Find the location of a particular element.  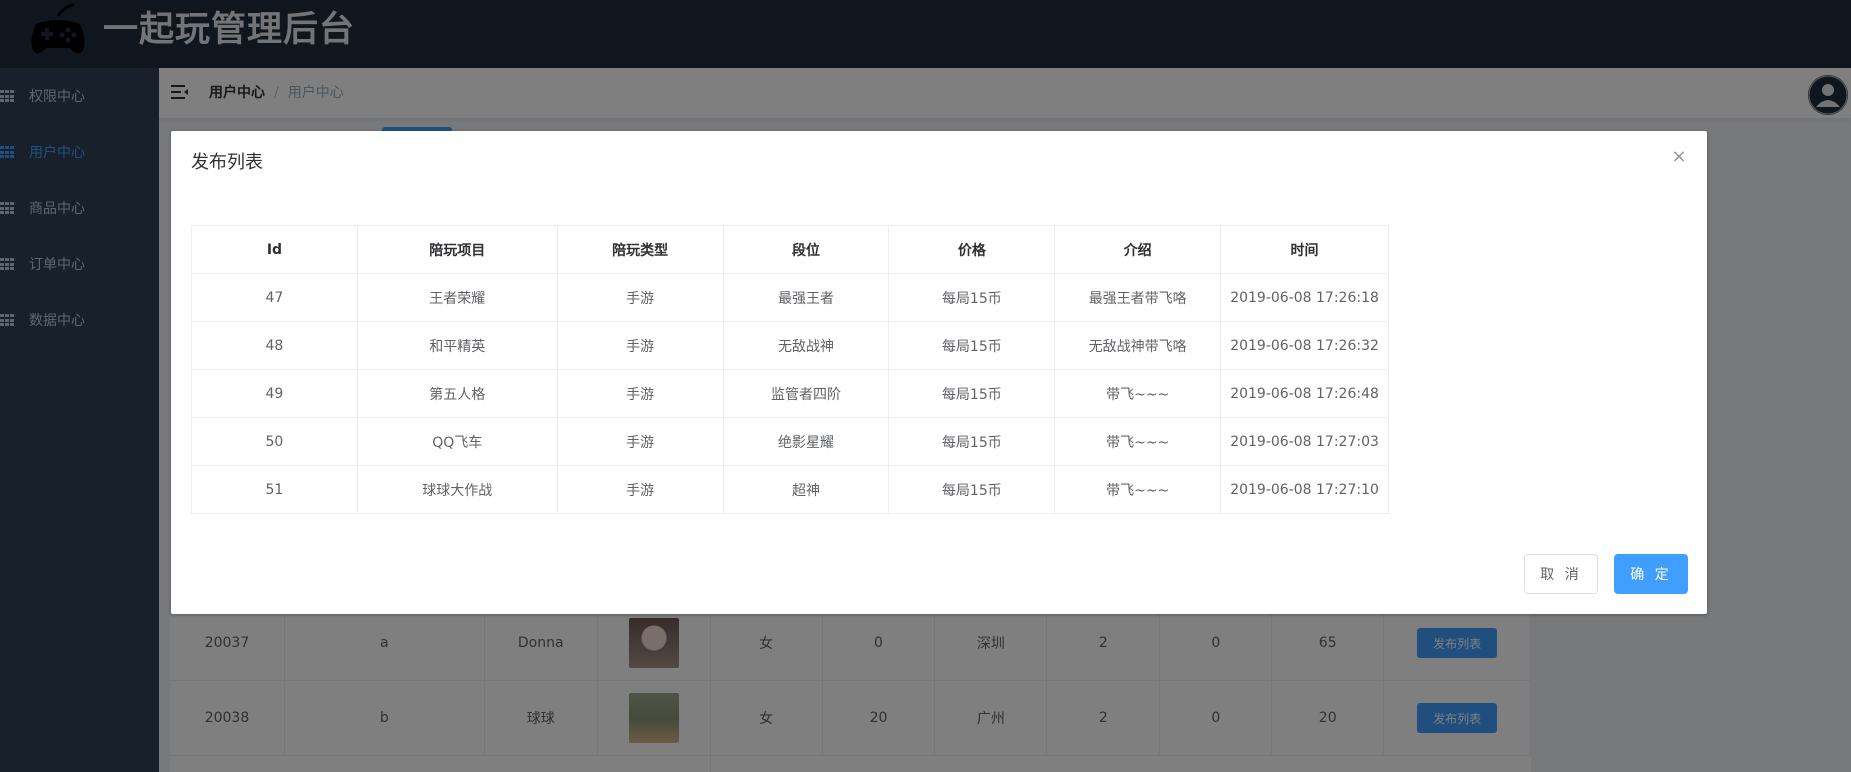

close-icon: × is located at coordinates (1679, 157).